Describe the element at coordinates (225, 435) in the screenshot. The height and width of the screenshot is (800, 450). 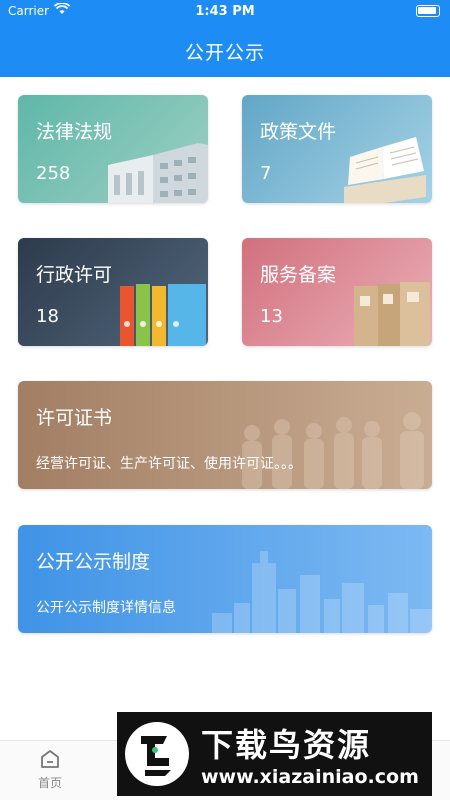
I see `card-certificates: 许可证书 经营许可证、生产许可证、使用许可证。。。` at that location.